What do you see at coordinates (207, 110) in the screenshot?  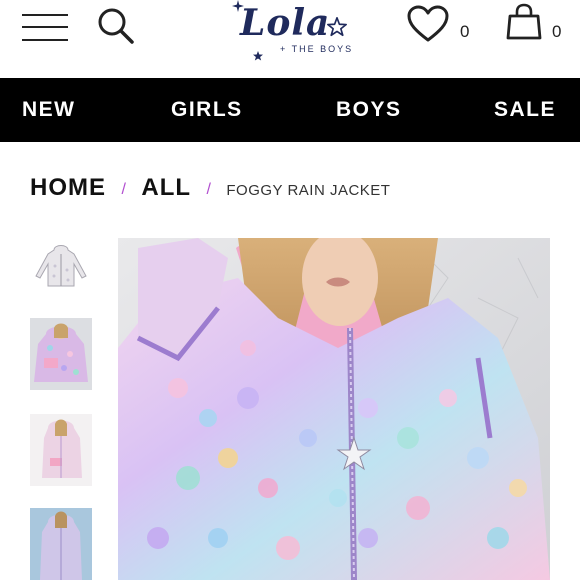 I see `nav-item-girls: GIRLS` at bounding box center [207, 110].